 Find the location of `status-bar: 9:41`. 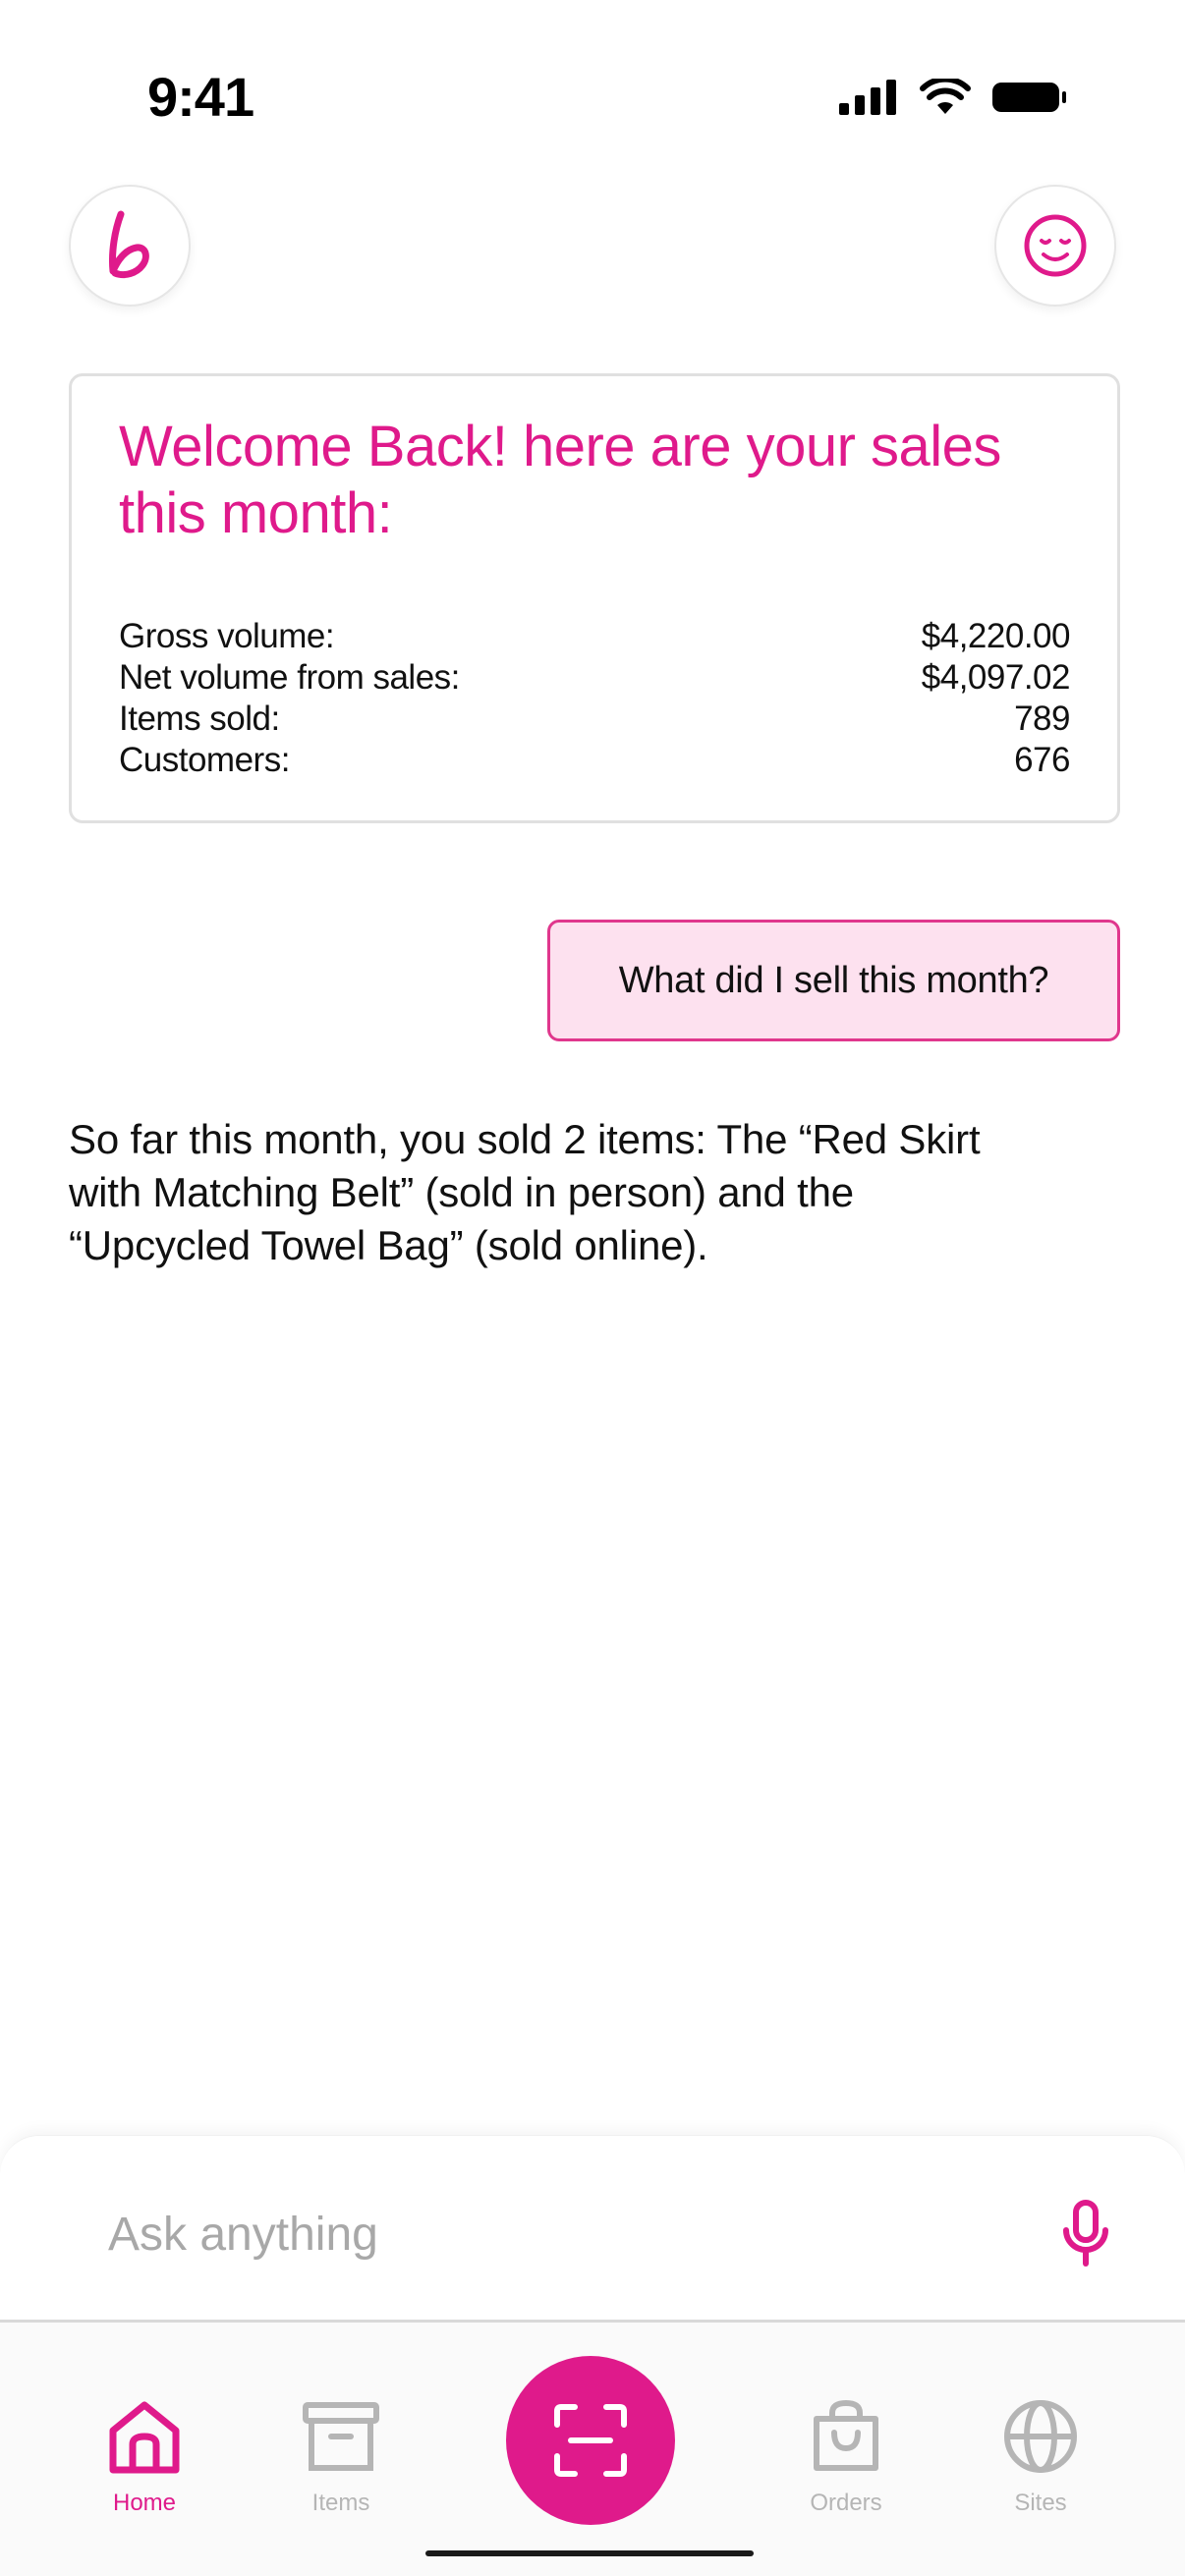

status-bar: 9:41 is located at coordinates (592, 98).